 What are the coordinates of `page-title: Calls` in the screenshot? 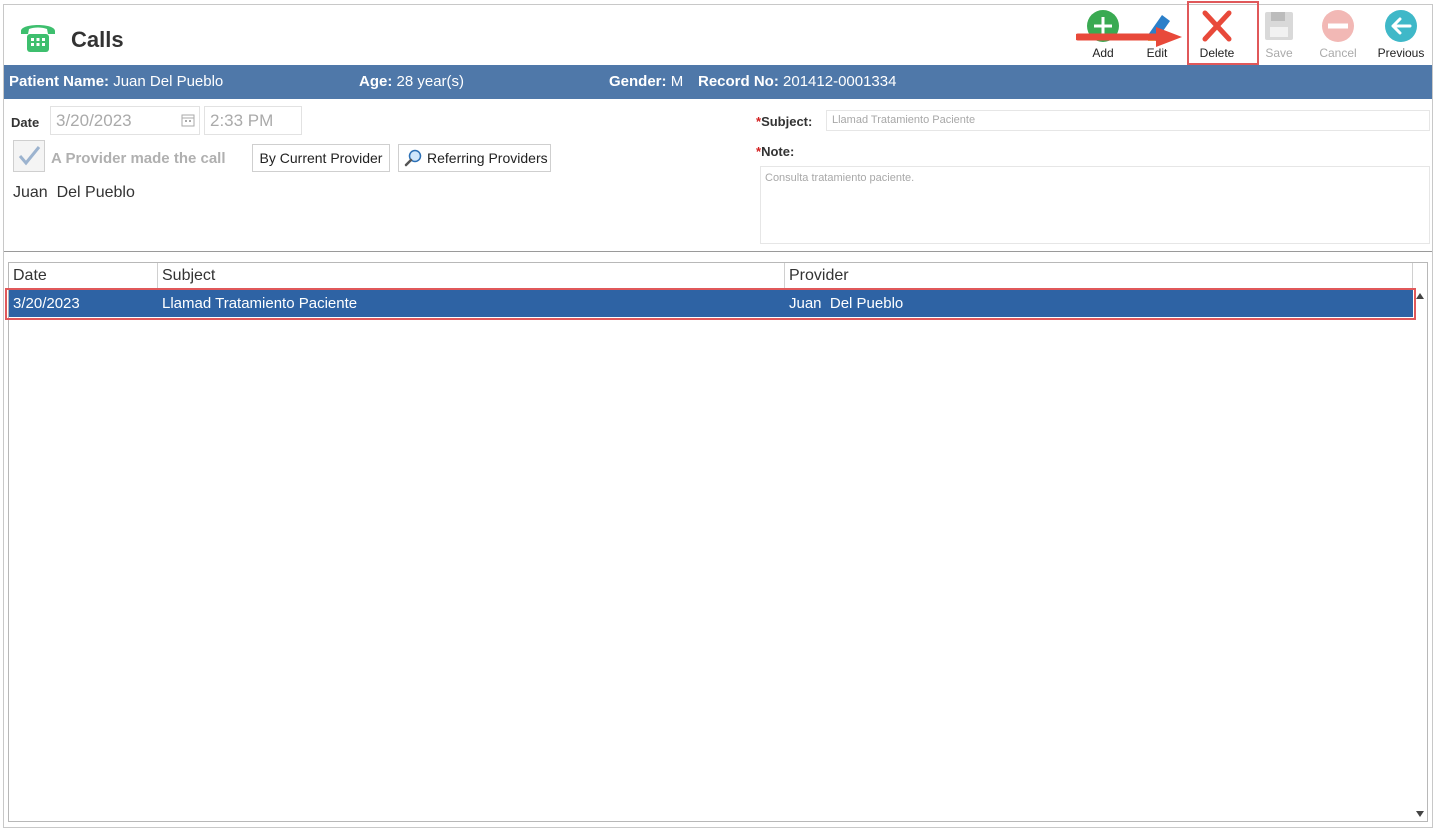 It's located at (97, 39).